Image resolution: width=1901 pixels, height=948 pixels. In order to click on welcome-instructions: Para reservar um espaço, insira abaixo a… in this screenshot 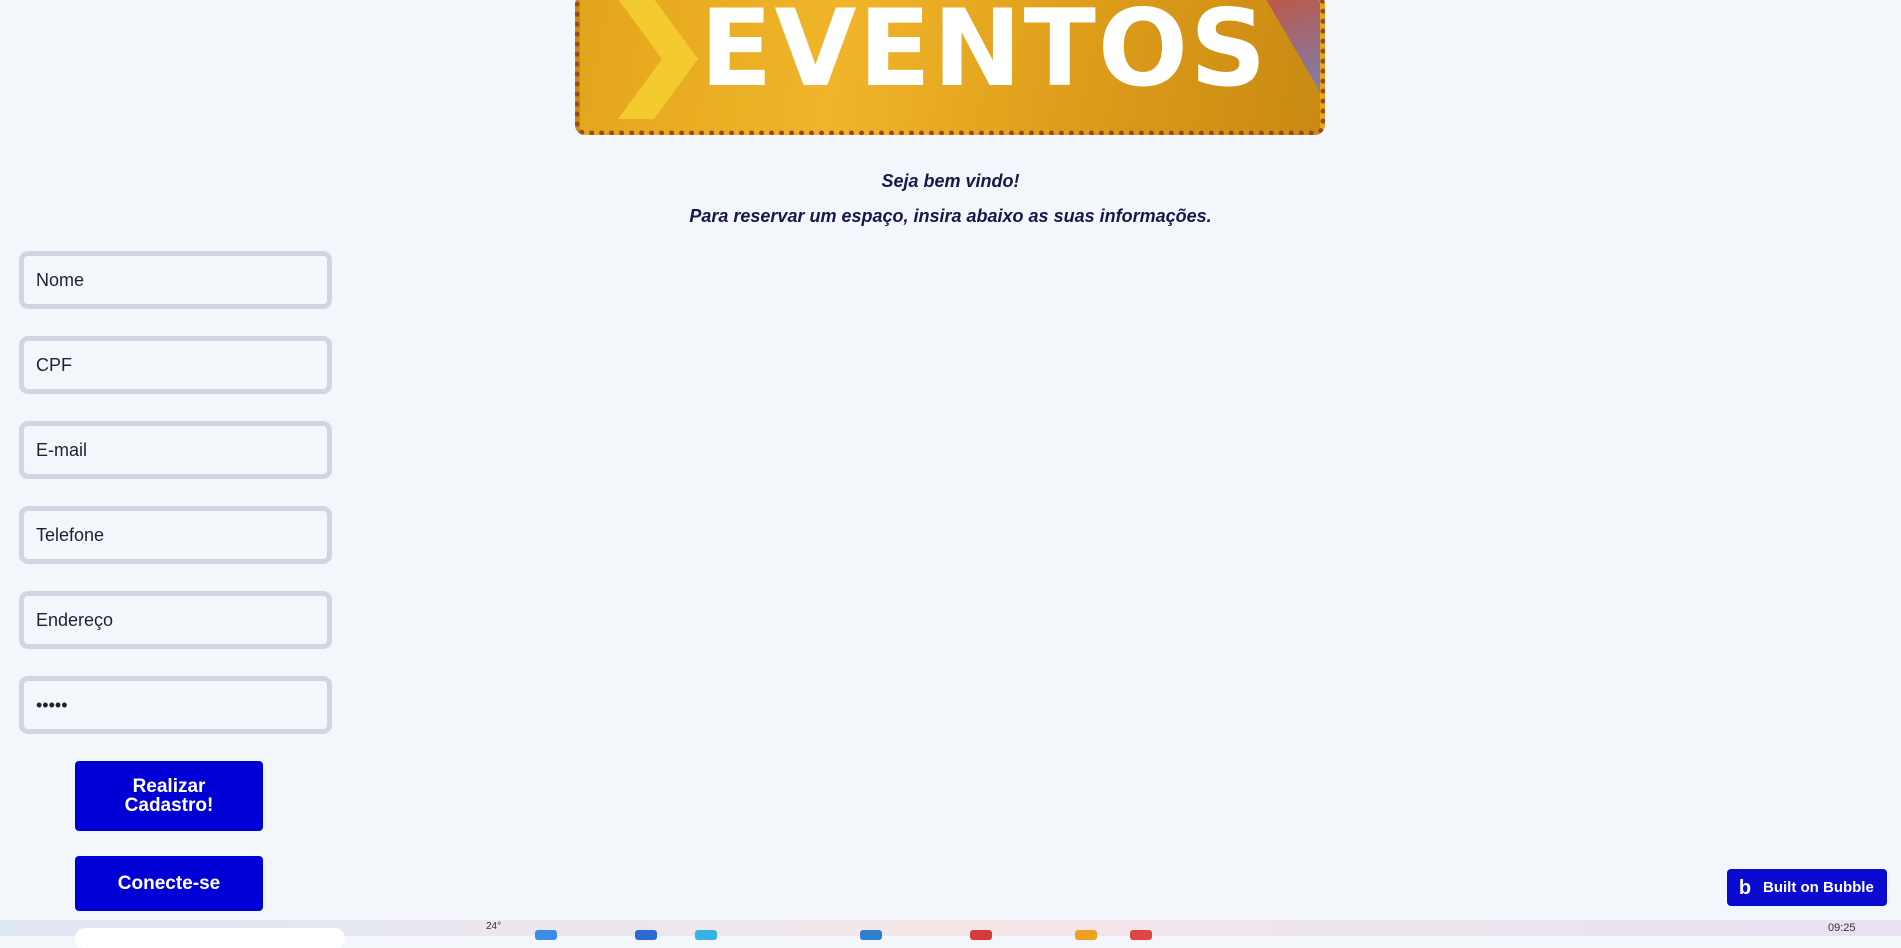, I will do `click(950, 216)`.